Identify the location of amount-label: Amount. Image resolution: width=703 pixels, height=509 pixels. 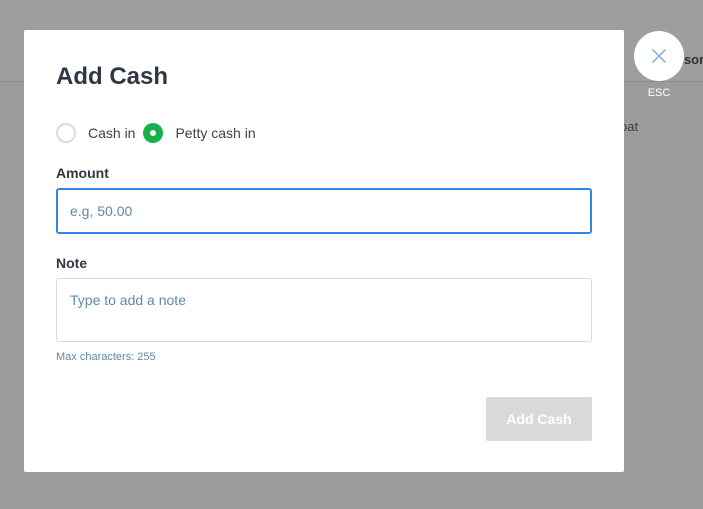
(82, 173).